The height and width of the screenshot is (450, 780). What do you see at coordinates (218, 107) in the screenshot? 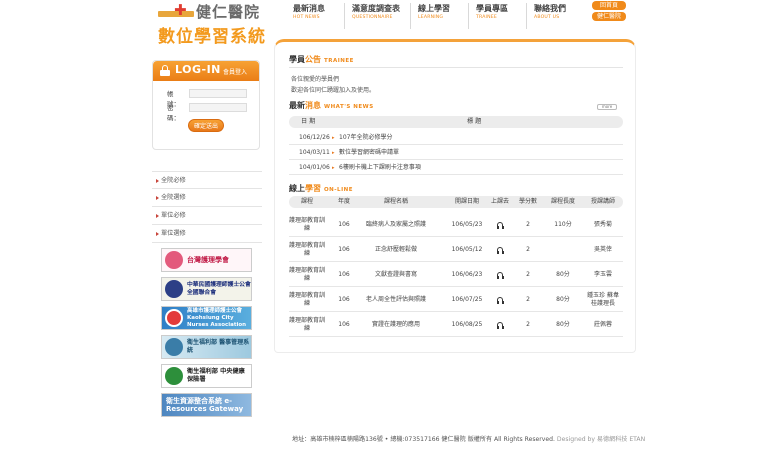
I see `password-input` at bounding box center [218, 107].